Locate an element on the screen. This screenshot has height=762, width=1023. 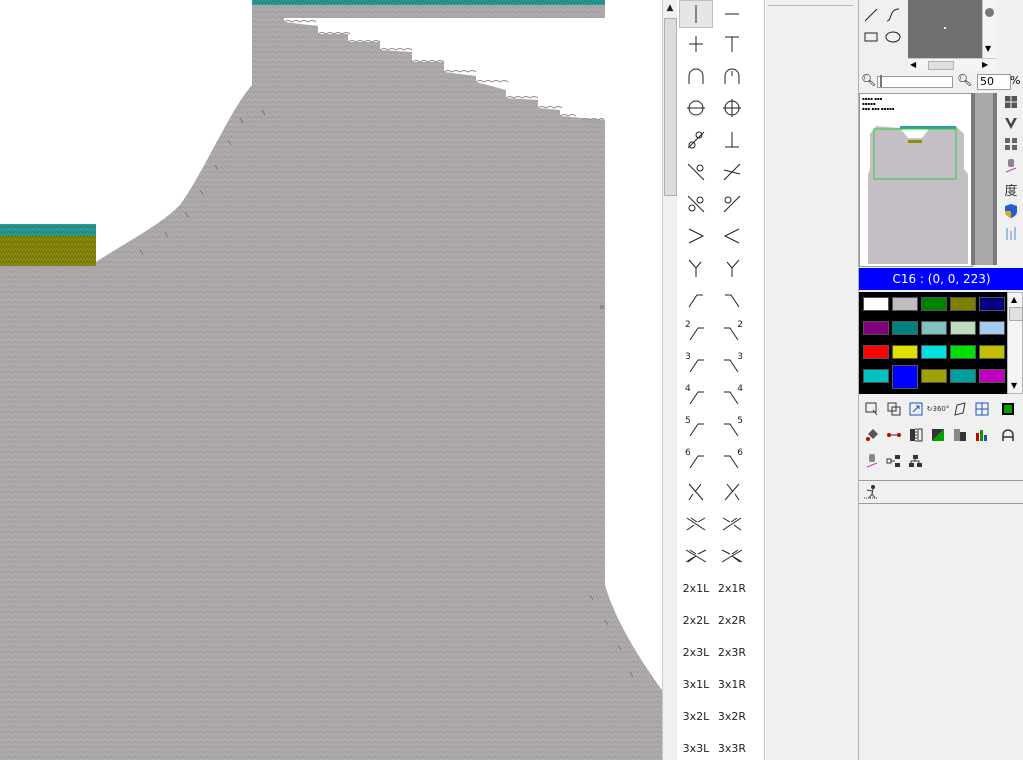
circle-cross-symbol-icon is located at coordinates (732, 108).